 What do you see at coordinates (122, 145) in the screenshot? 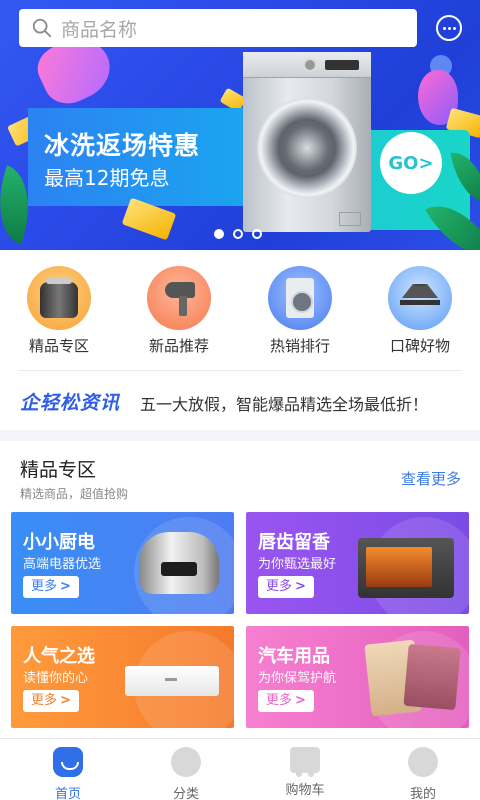
I see `banner-title: 冰洗返场特惠` at bounding box center [122, 145].